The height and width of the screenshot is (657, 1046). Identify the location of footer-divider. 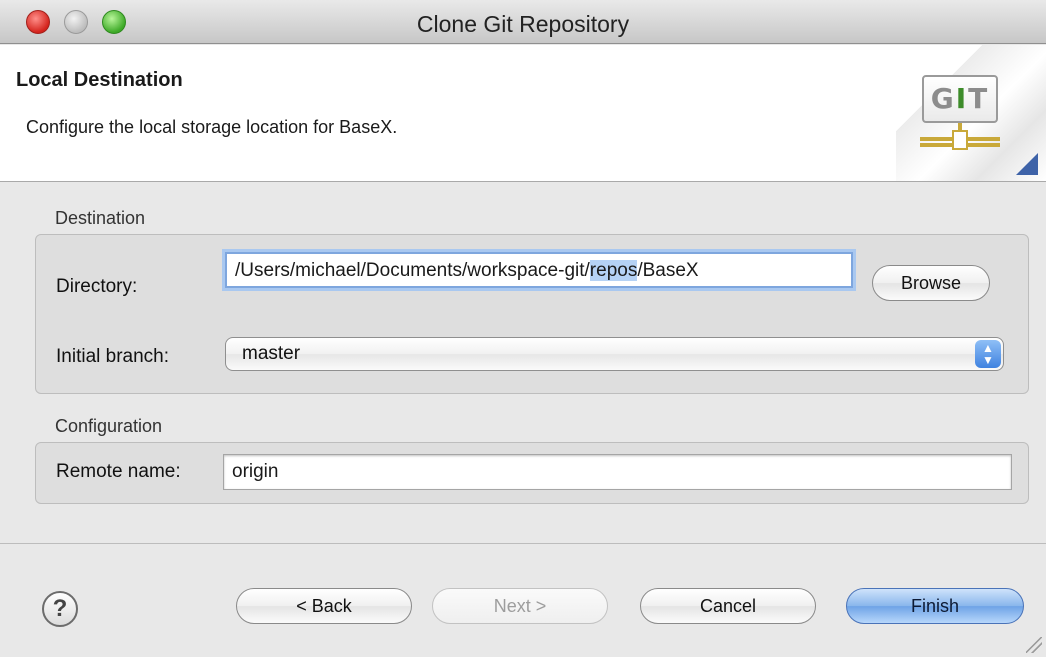
(523, 543).